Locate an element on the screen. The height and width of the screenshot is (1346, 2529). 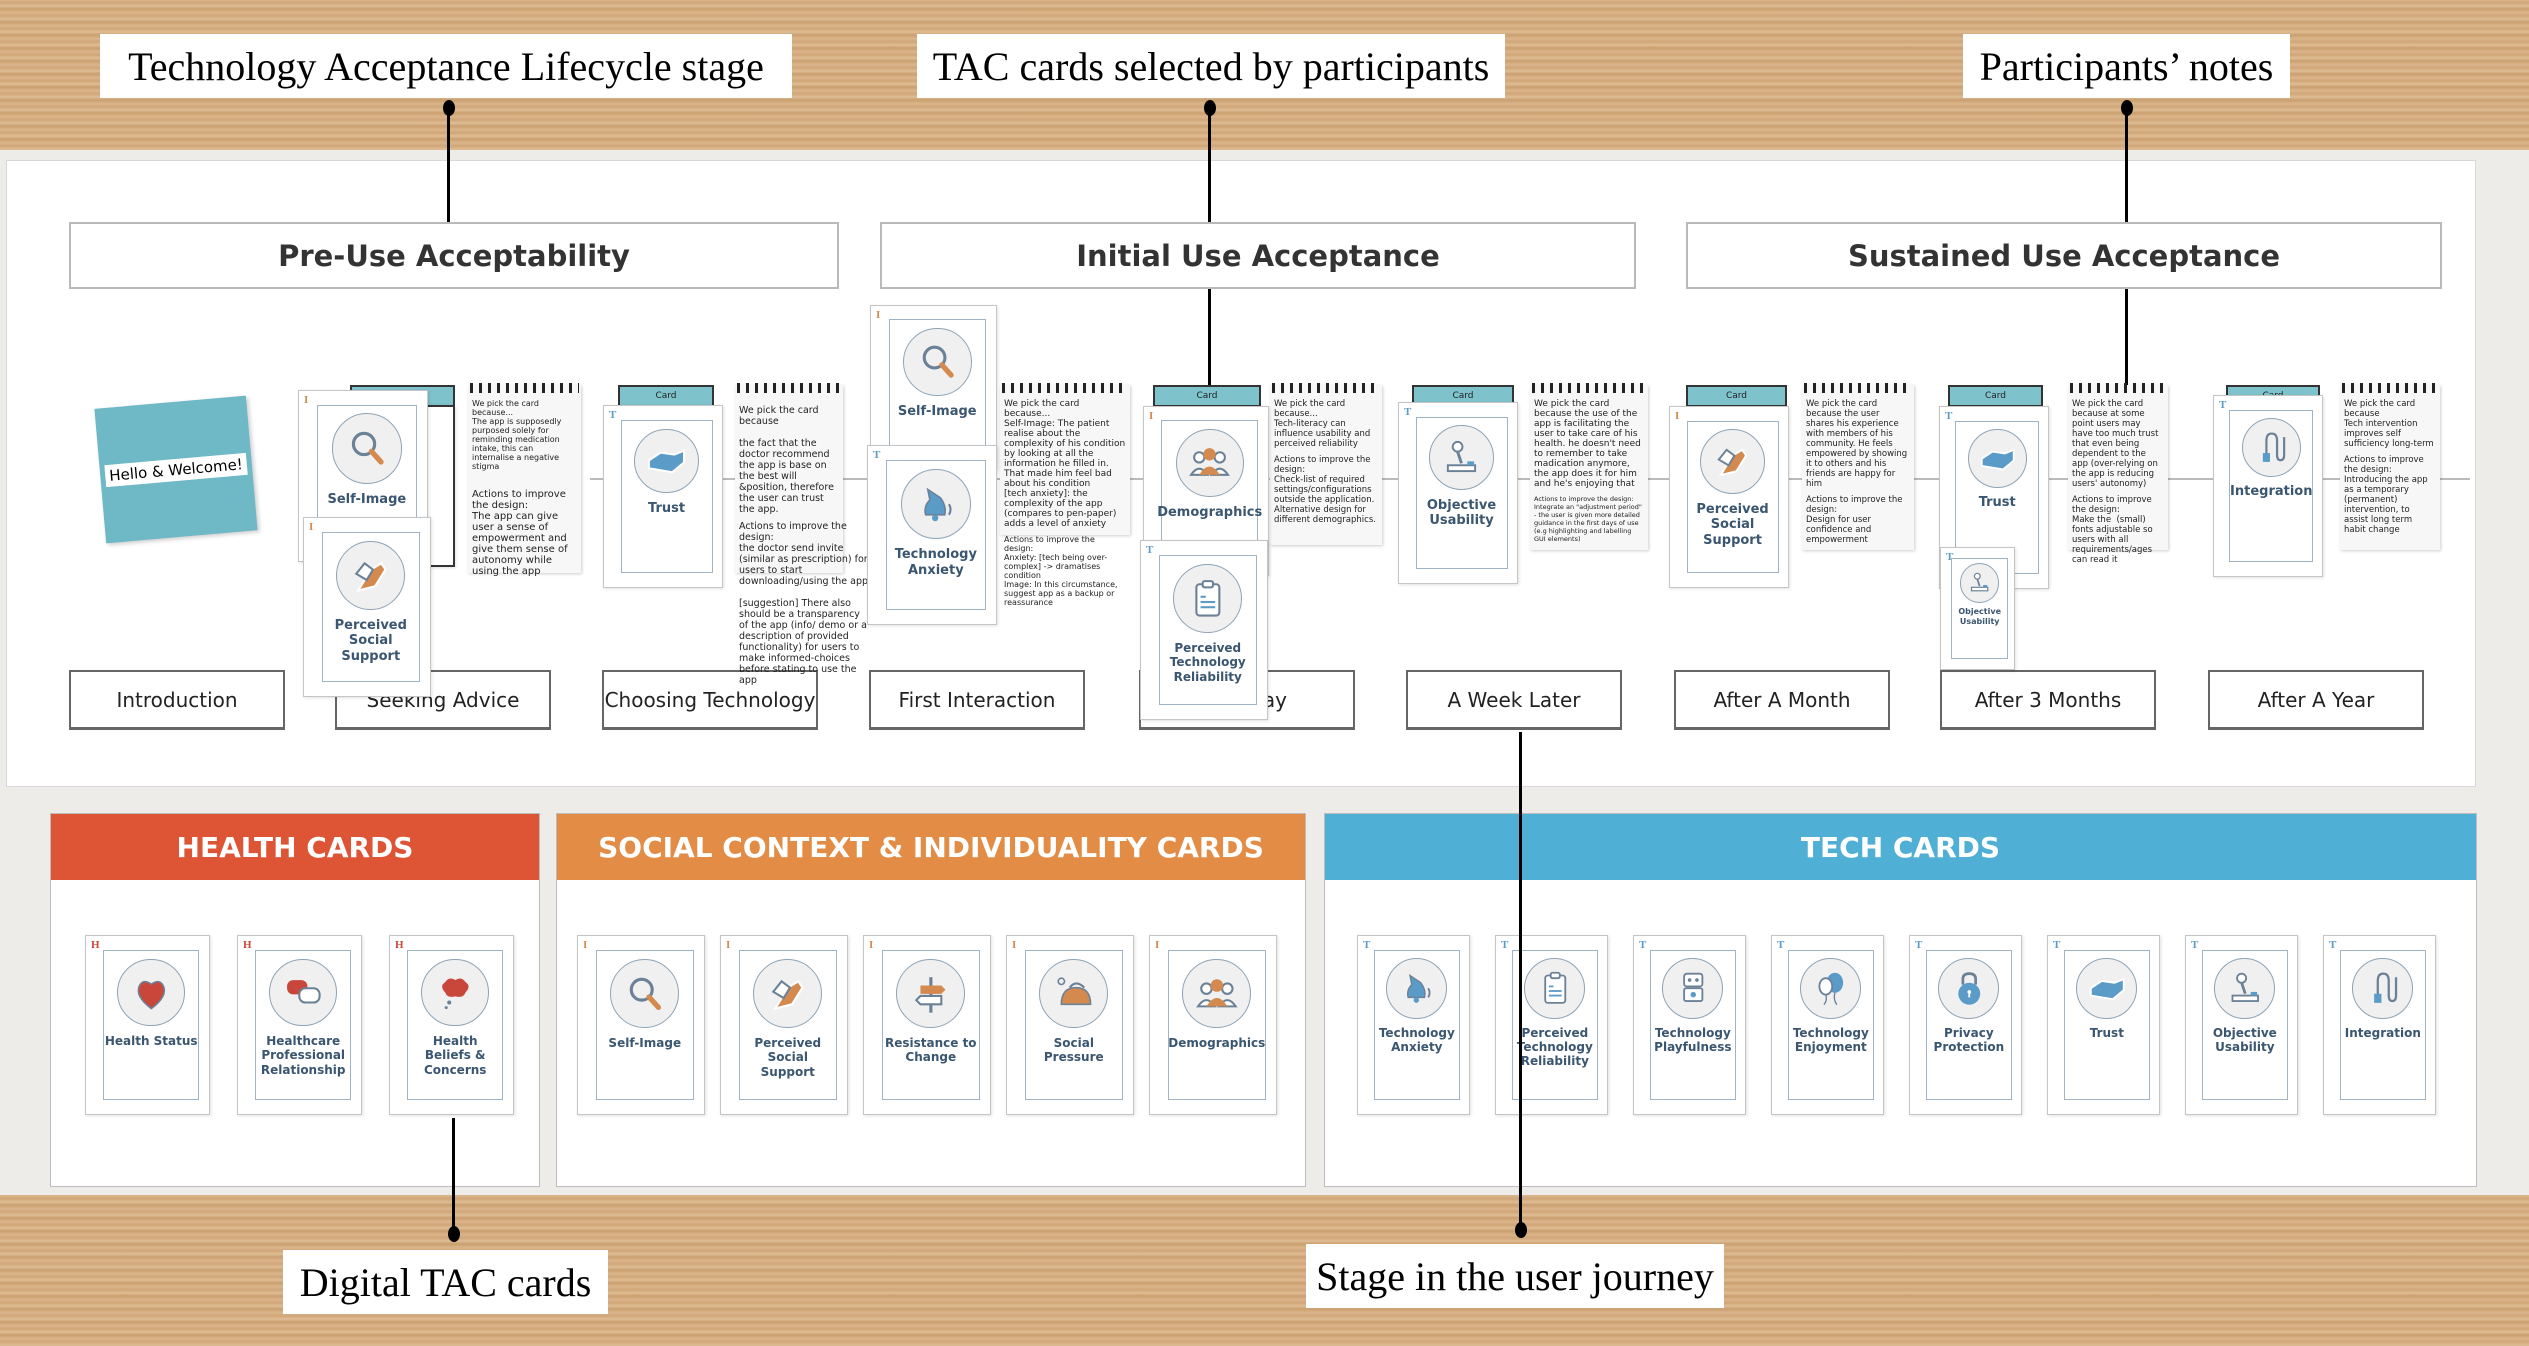
tac-card: H Health Status is located at coordinates (147, 1025).